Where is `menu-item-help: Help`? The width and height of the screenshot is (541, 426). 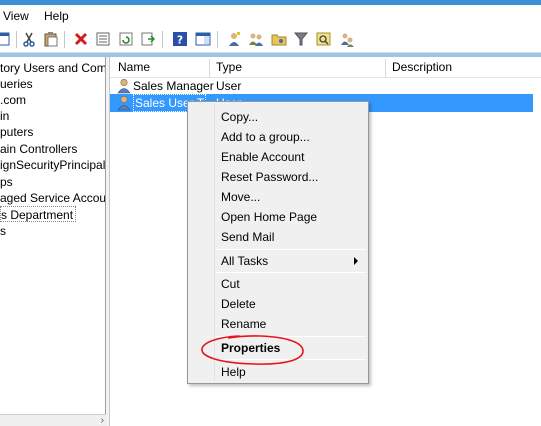 menu-item-help: Help is located at coordinates (233, 372).